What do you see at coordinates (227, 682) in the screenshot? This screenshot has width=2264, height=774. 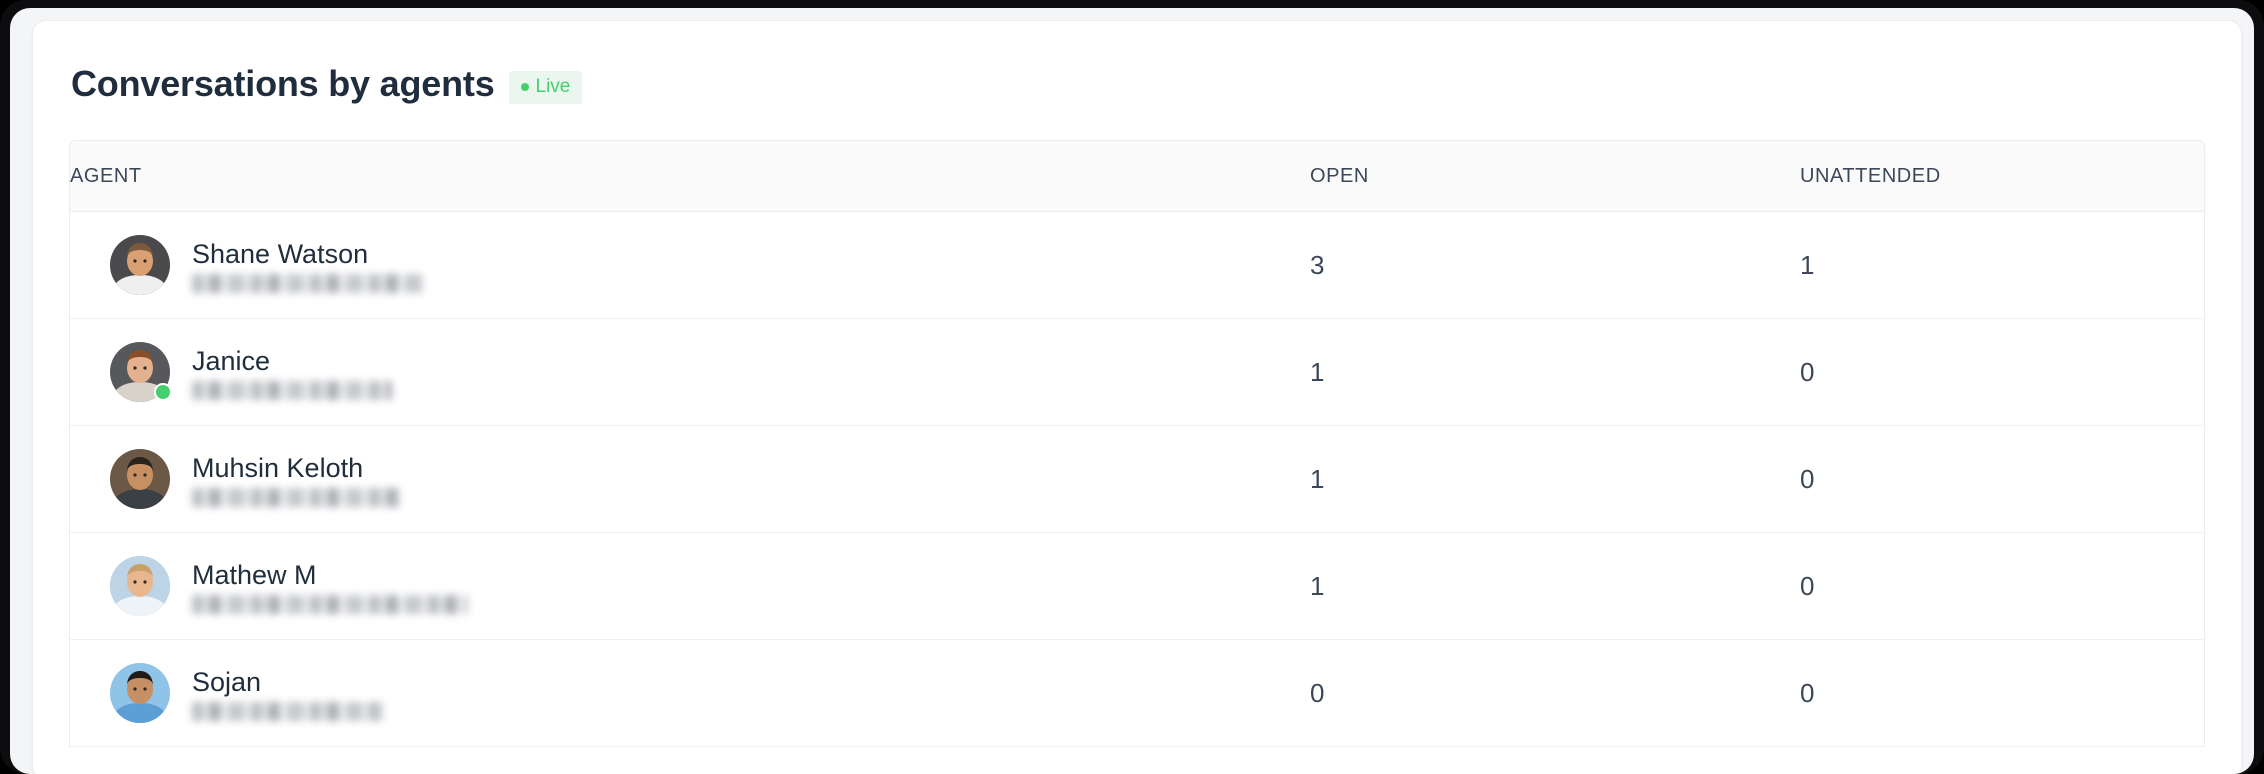 I see `agent-name: Sojan` at bounding box center [227, 682].